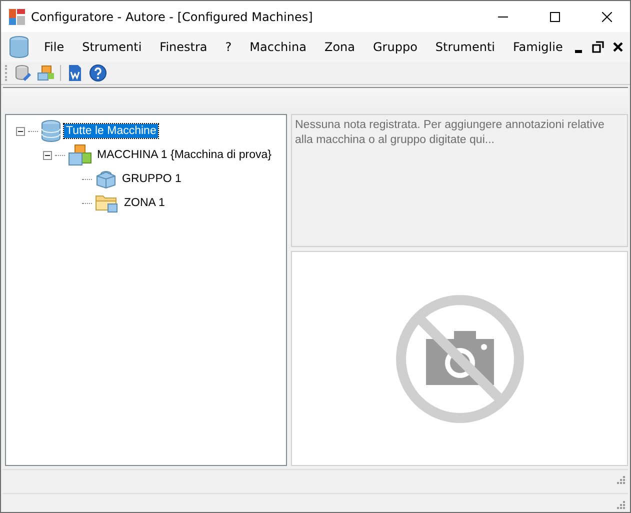  What do you see at coordinates (339, 47) in the screenshot?
I see `menu-item: Zona` at bounding box center [339, 47].